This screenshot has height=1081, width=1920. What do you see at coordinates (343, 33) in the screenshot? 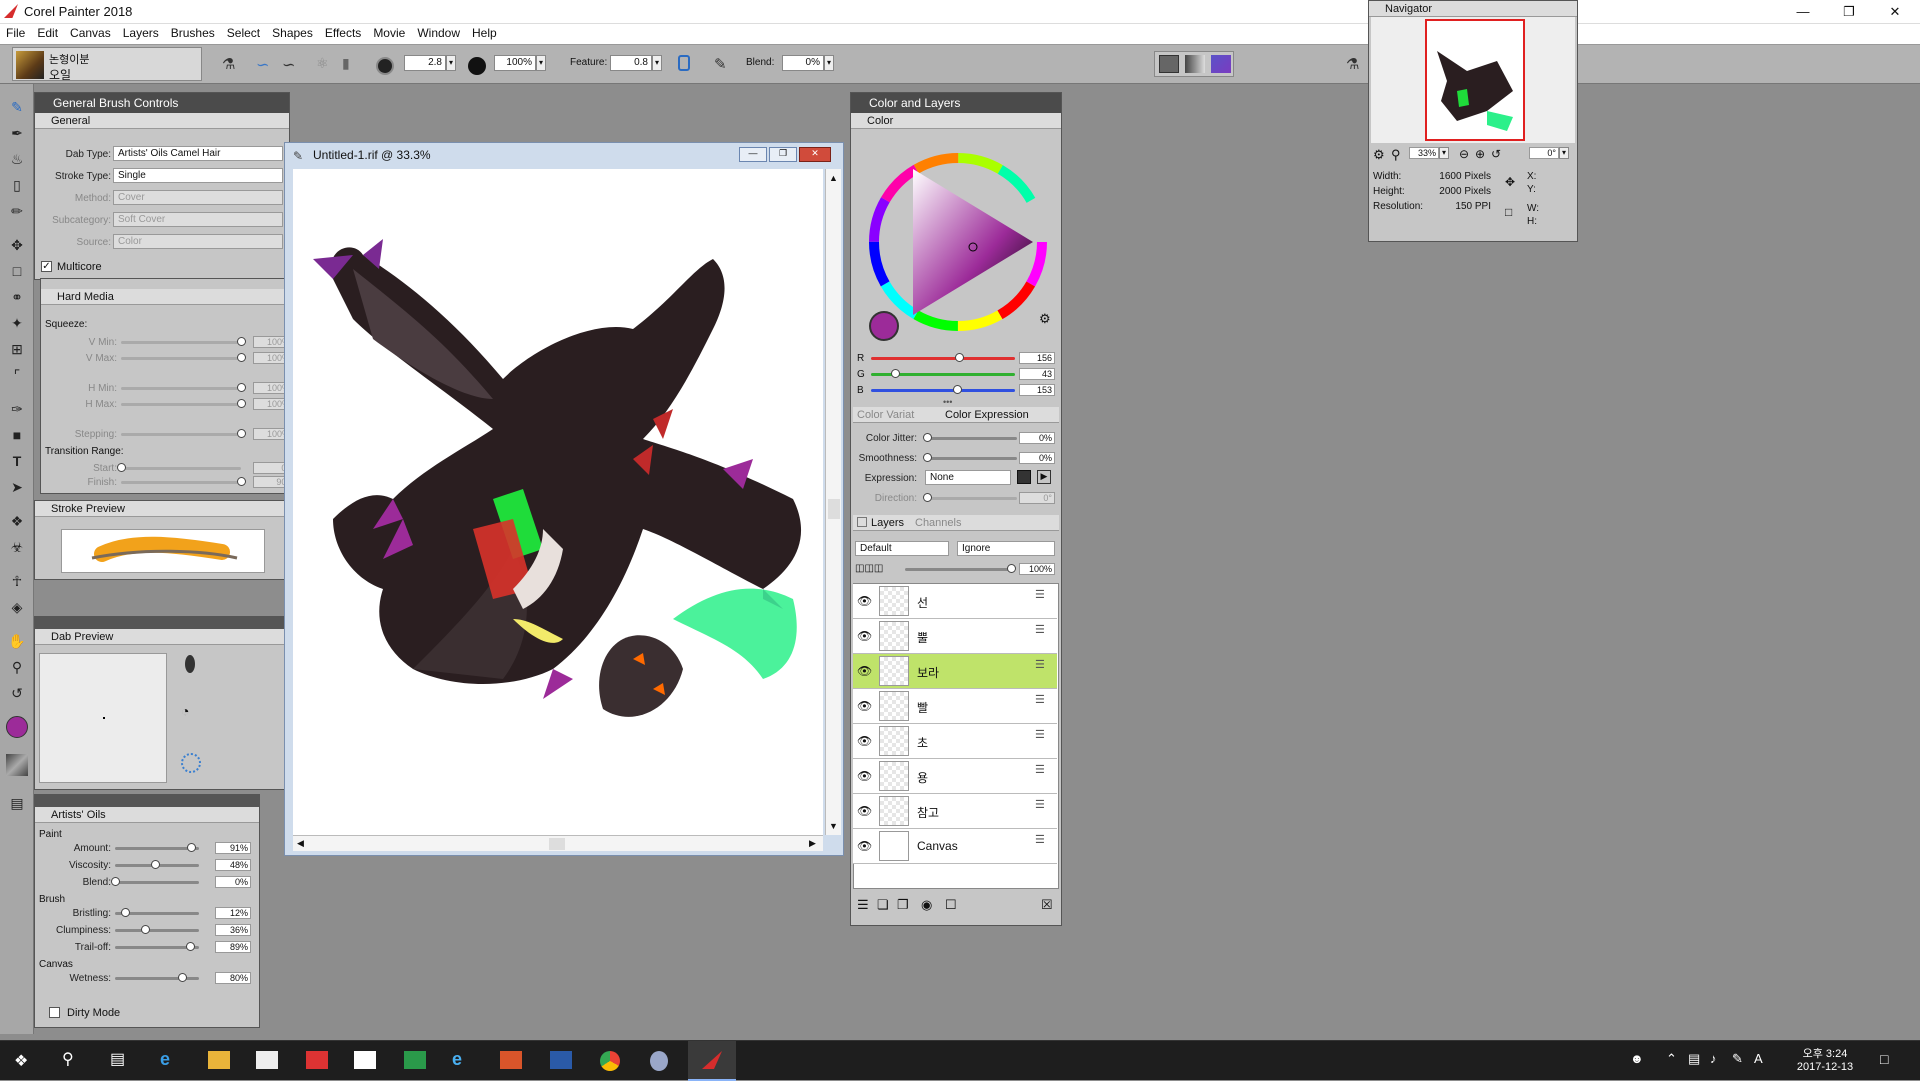
I see `menu-effects: Effects` at bounding box center [343, 33].